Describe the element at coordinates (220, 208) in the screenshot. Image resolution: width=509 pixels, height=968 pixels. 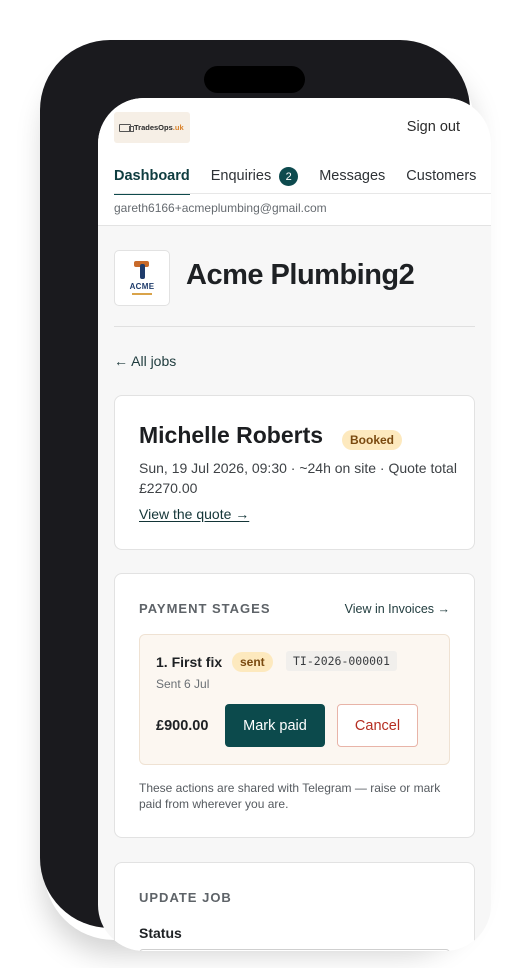
I see `account-email: gareth6166+acmeplumbing@gmail.com` at that location.